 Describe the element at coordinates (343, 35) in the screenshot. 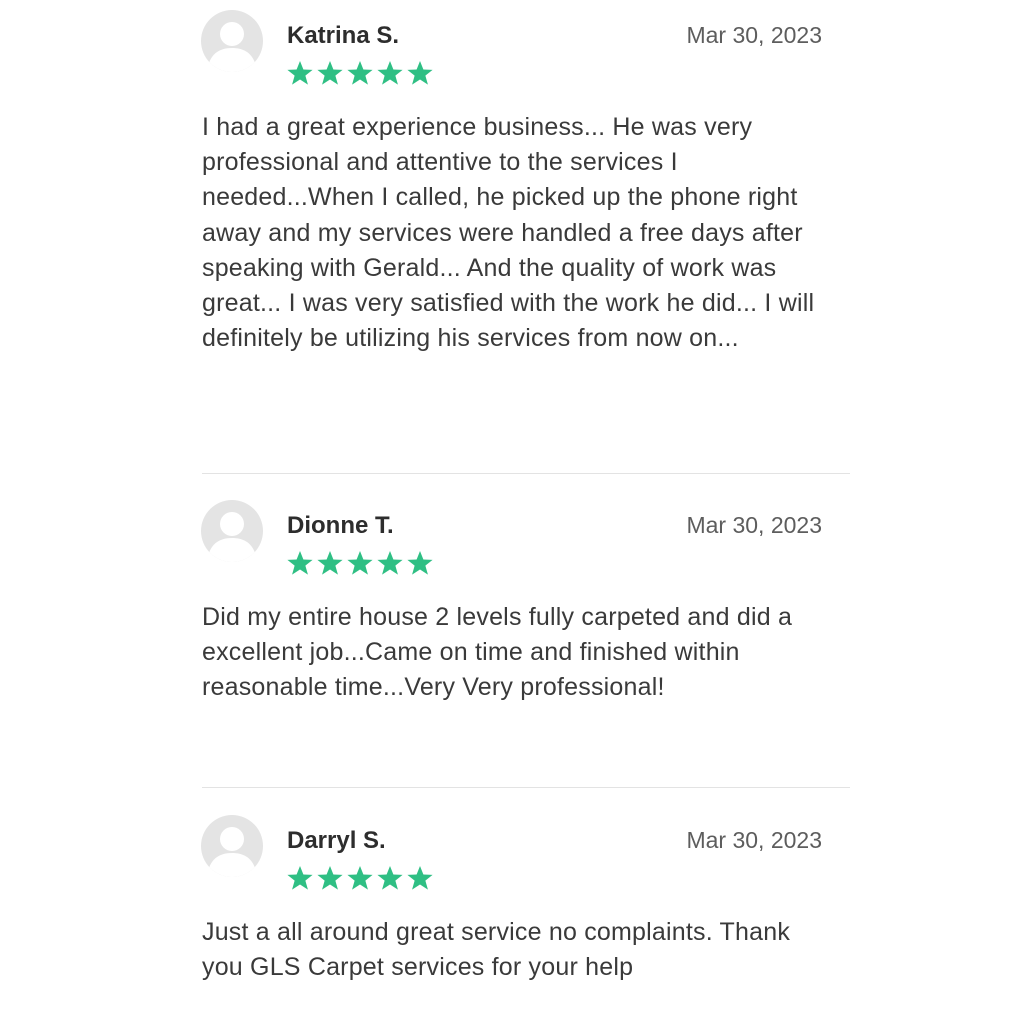

I see `reviewer-name: Katrina S.` at that location.